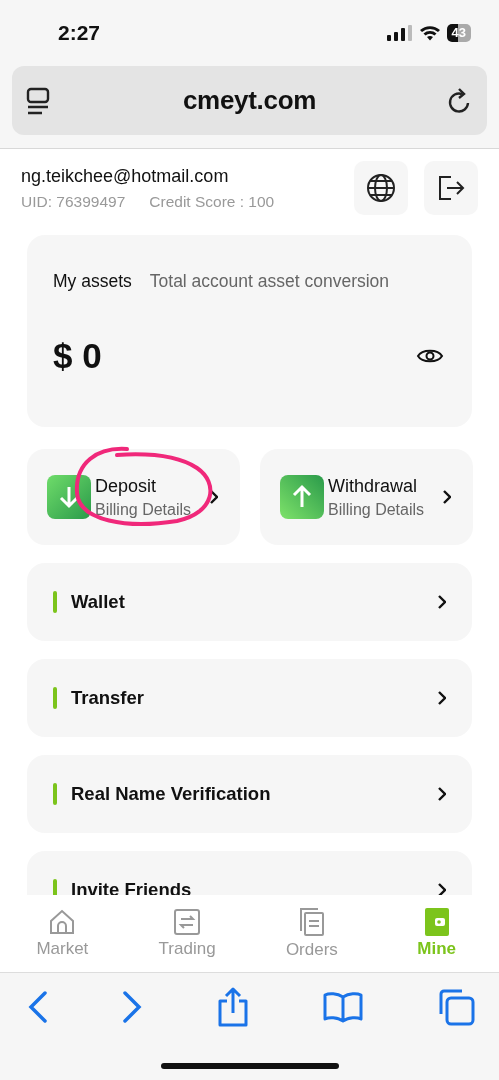 The width and height of the screenshot is (499, 1080). Describe the element at coordinates (212, 201) in the screenshot. I see `credit-score: Credit Score : 100` at that location.